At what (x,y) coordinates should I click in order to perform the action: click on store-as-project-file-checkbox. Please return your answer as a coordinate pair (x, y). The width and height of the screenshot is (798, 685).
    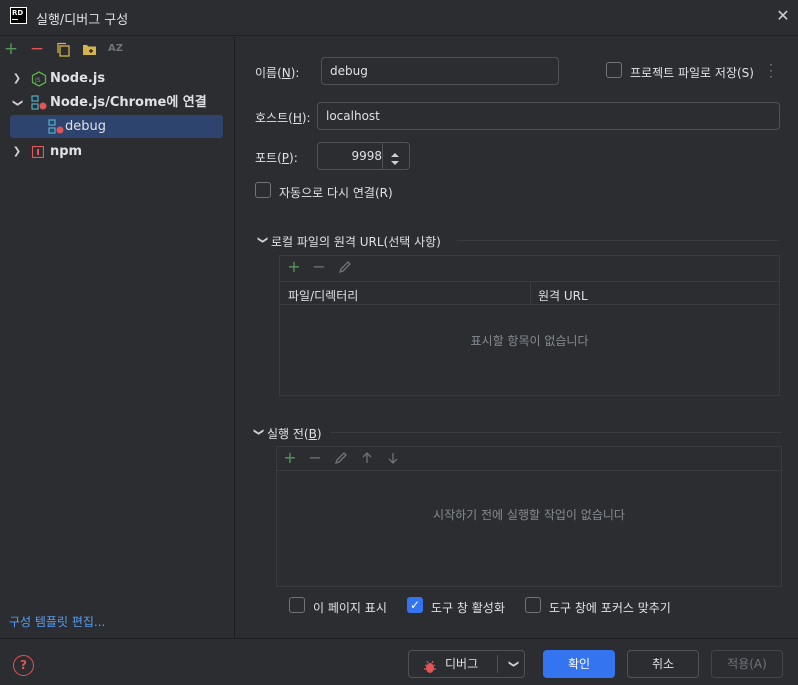
    Looking at the image, I should click on (614, 70).